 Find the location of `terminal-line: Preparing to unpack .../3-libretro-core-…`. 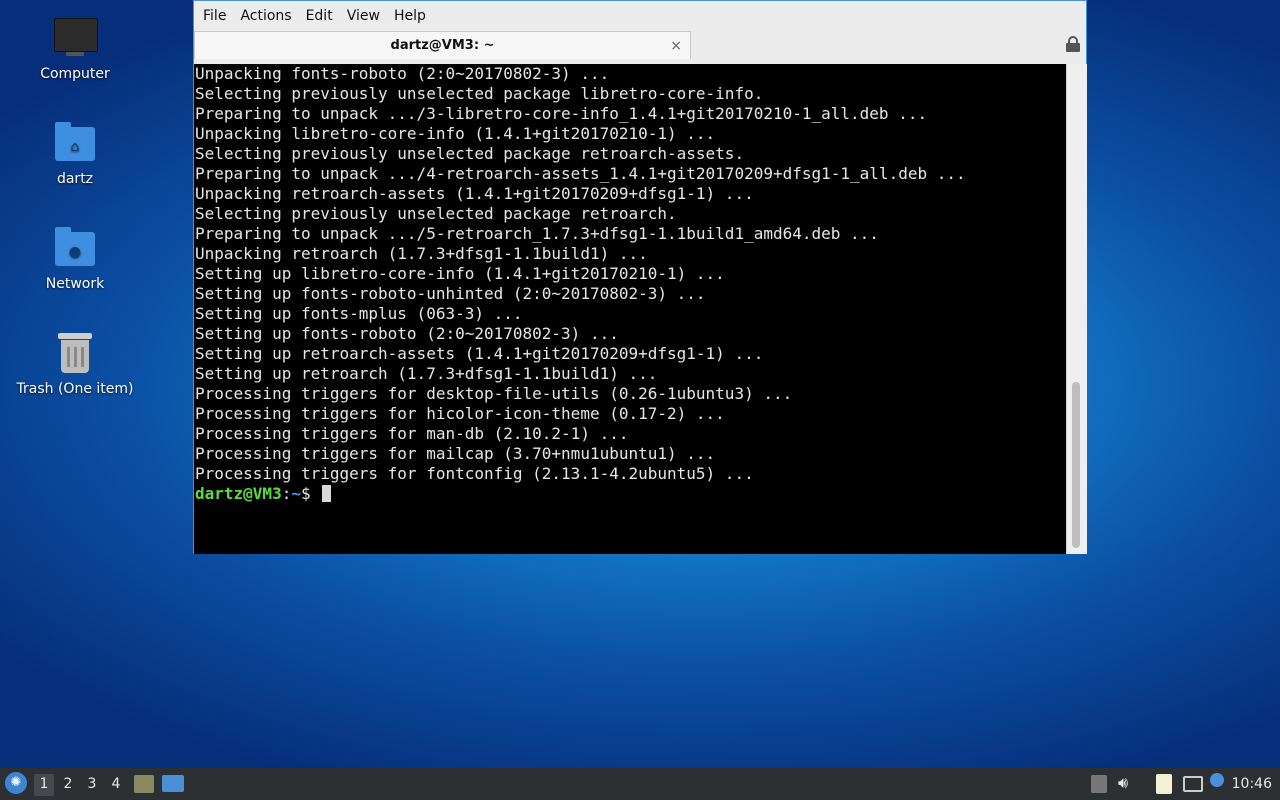

terminal-line: Preparing to unpack .../3-libretro-core-… is located at coordinates (561, 113).